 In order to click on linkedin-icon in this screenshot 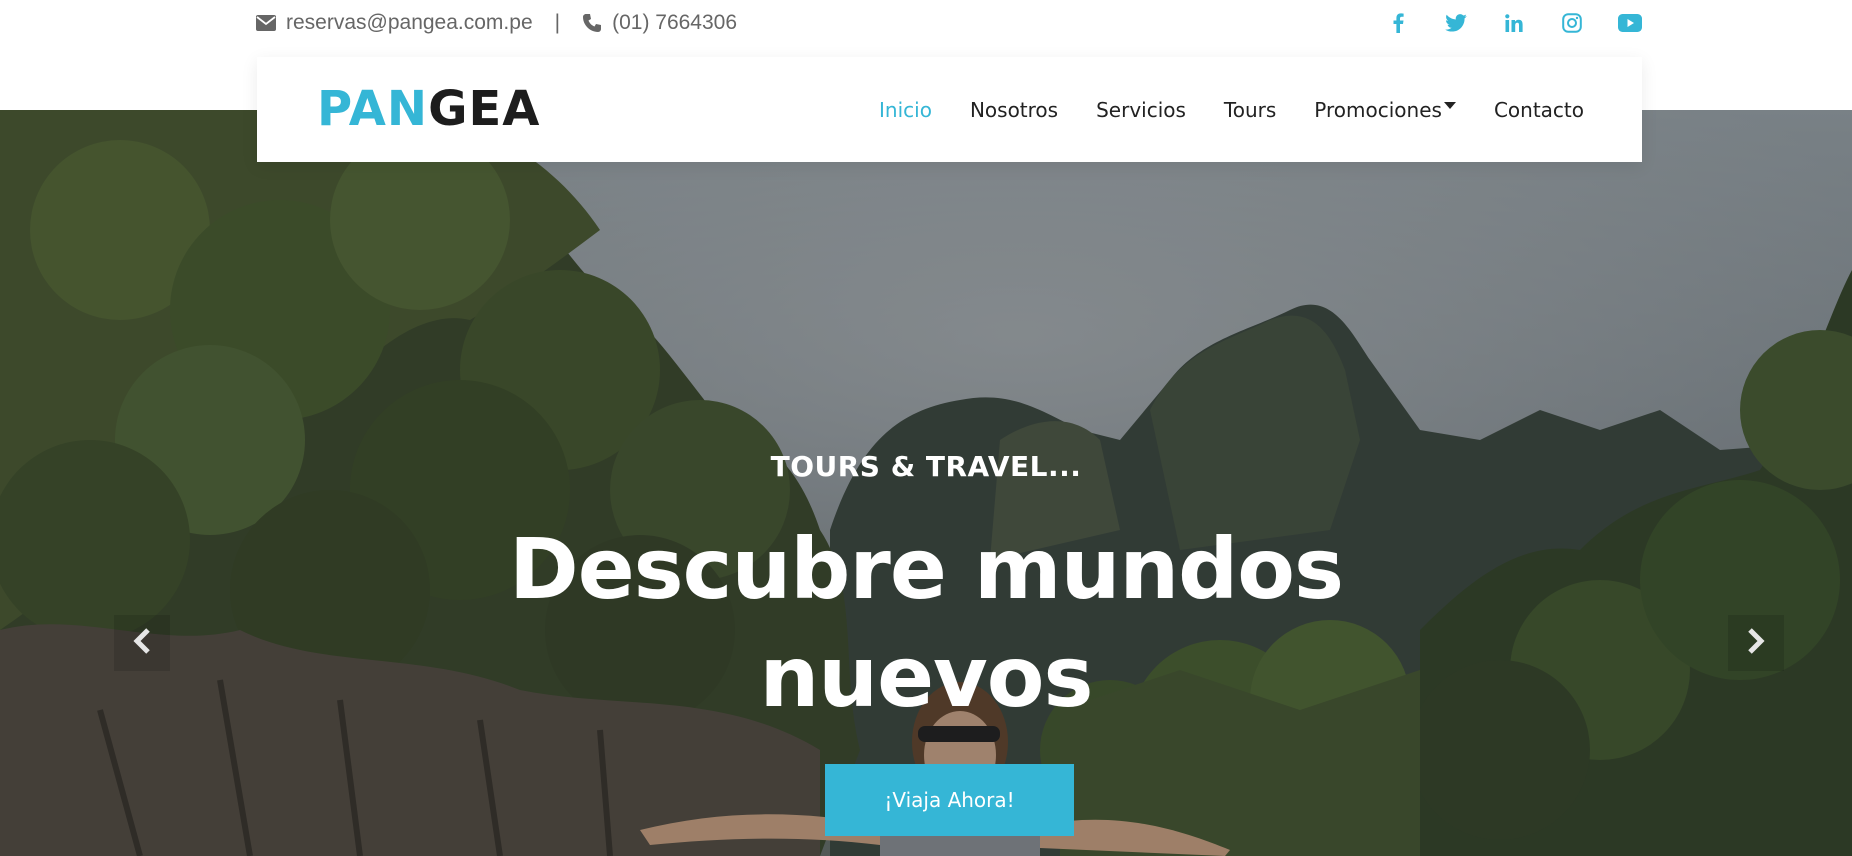, I will do `click(1514, 23)`.